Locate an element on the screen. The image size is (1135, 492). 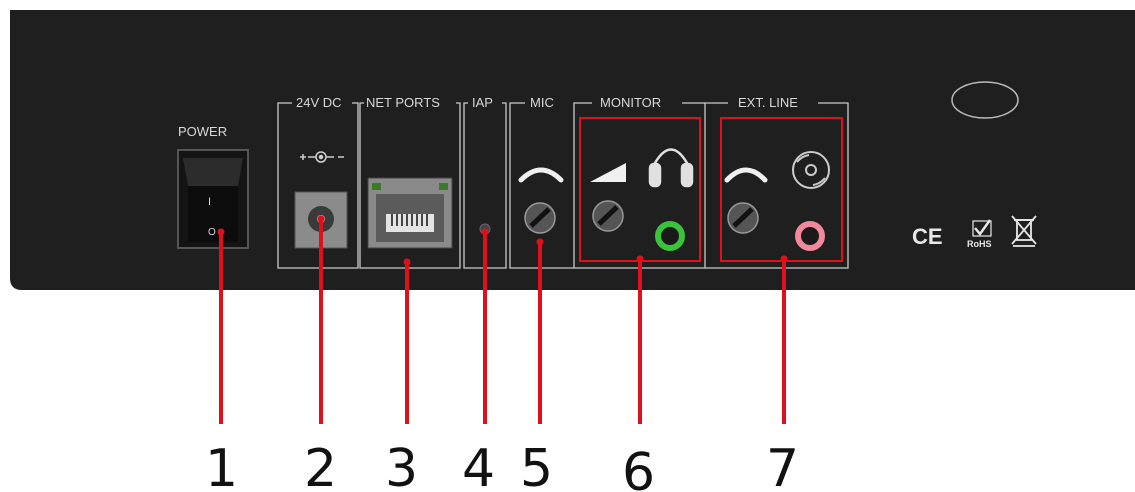
iap-label: IAP is located at coordinates (482, 102).